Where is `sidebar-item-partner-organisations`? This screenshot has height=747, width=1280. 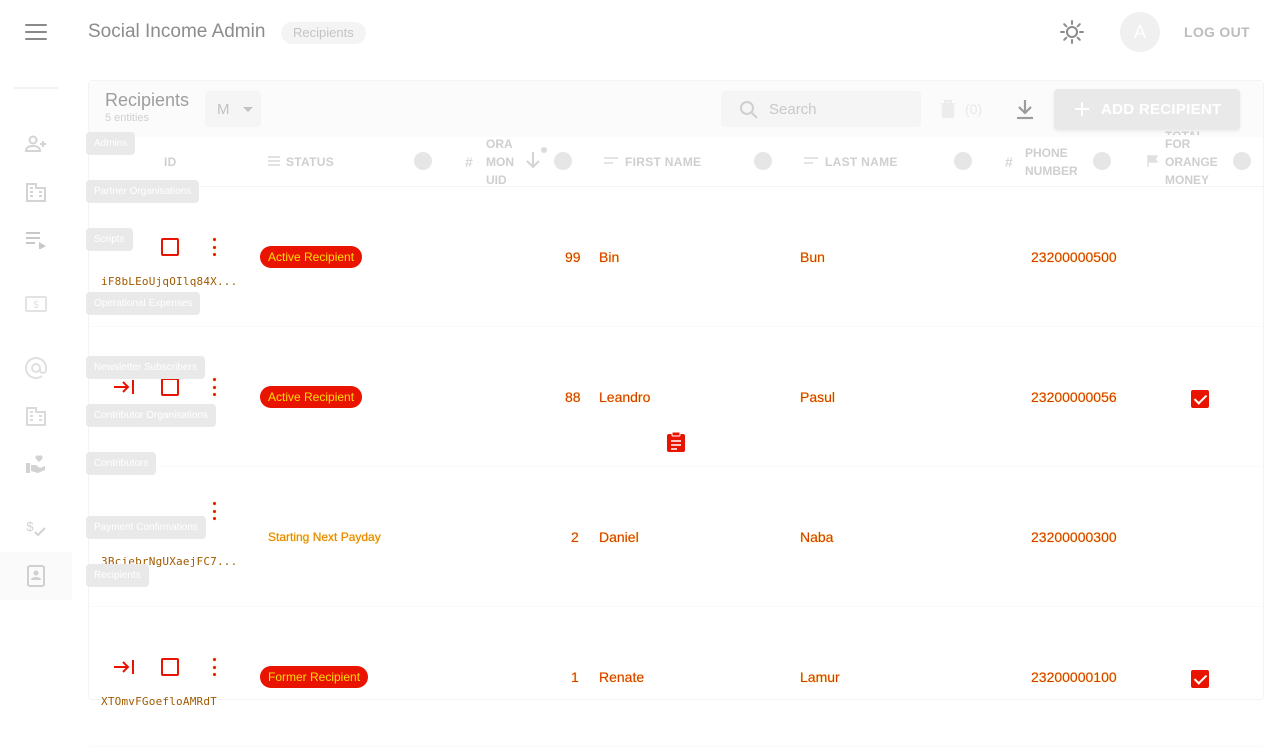 sidebar-item-partner-organisations is located at coordinates (36, 192).